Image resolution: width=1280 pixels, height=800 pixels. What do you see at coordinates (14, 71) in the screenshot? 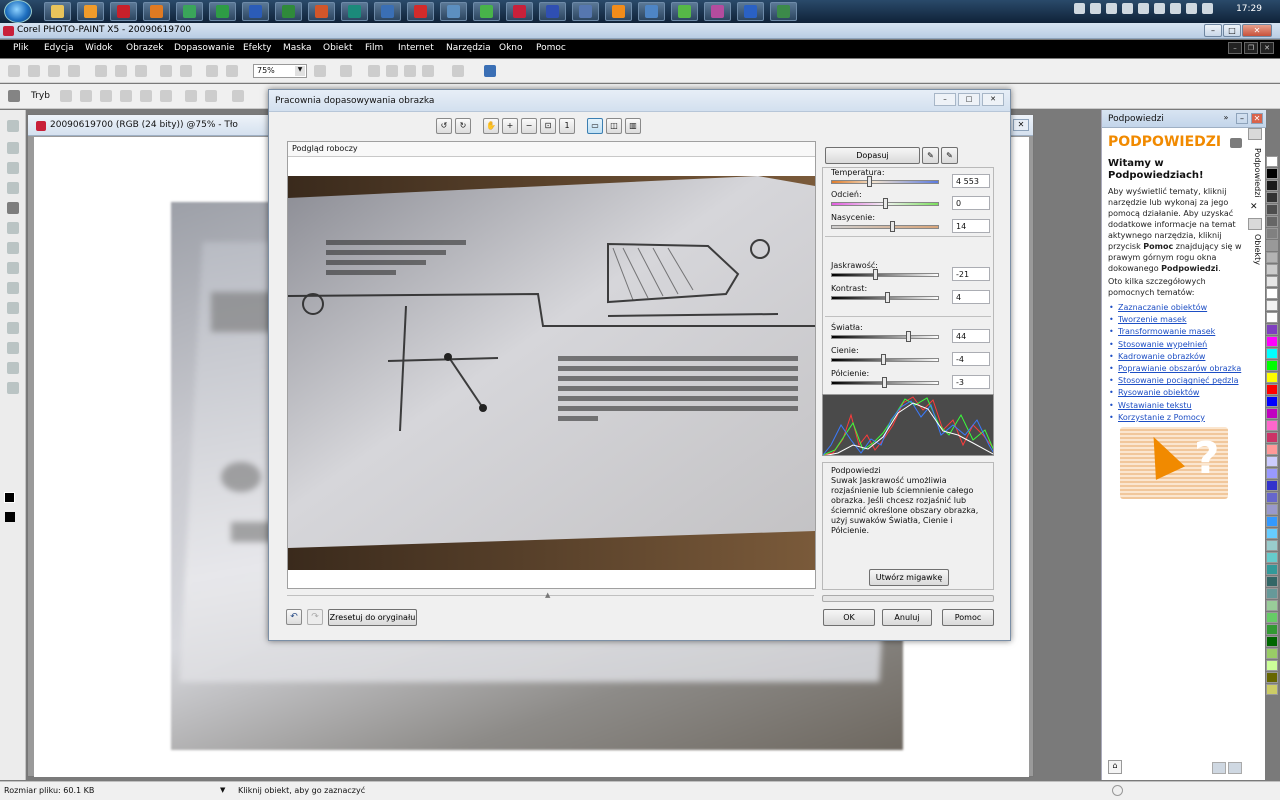
I see `new-file-icon` at bounding box center [14, 71].